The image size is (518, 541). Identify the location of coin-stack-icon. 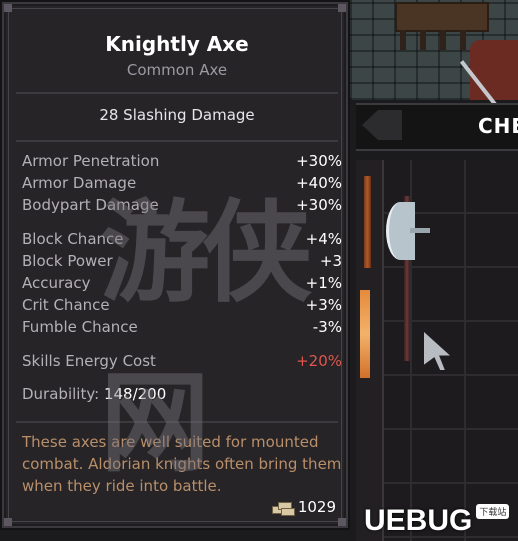
(283, 508).